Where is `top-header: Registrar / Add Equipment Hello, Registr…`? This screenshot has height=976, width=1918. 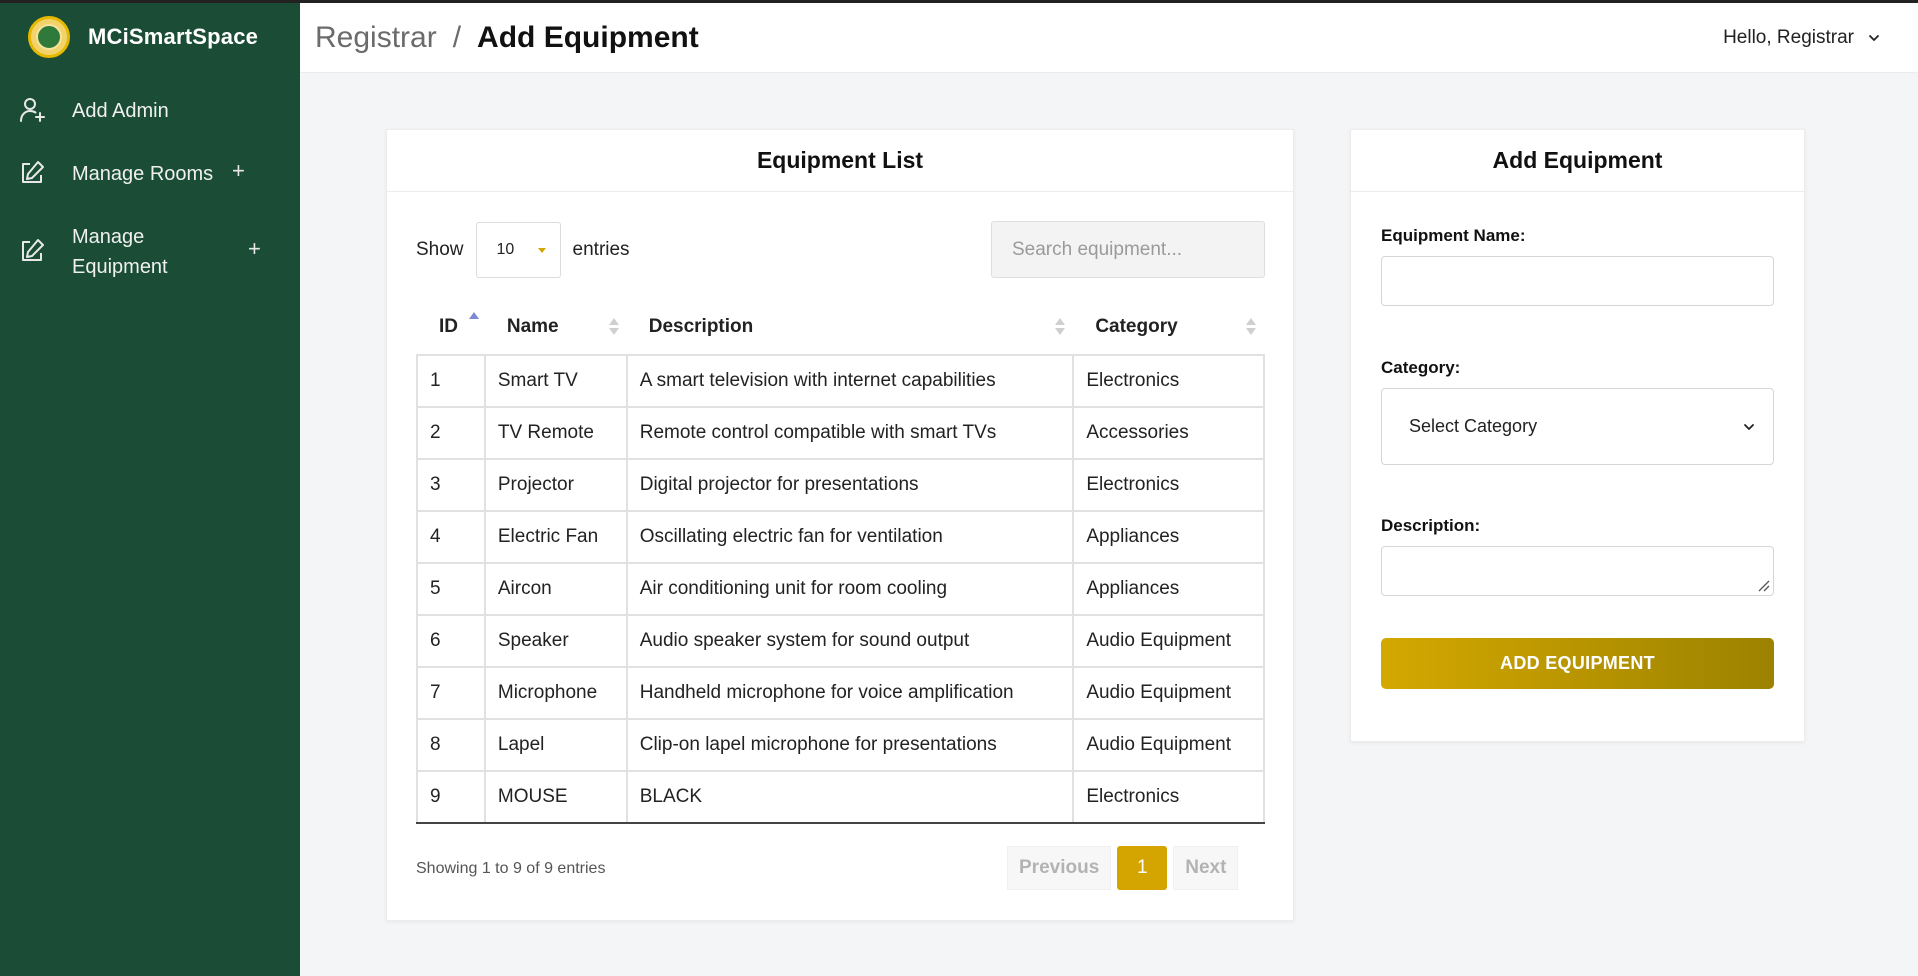 top-header: Registrar / Add Equipment Hello, Registr… is located at coordinates (1109, 38).